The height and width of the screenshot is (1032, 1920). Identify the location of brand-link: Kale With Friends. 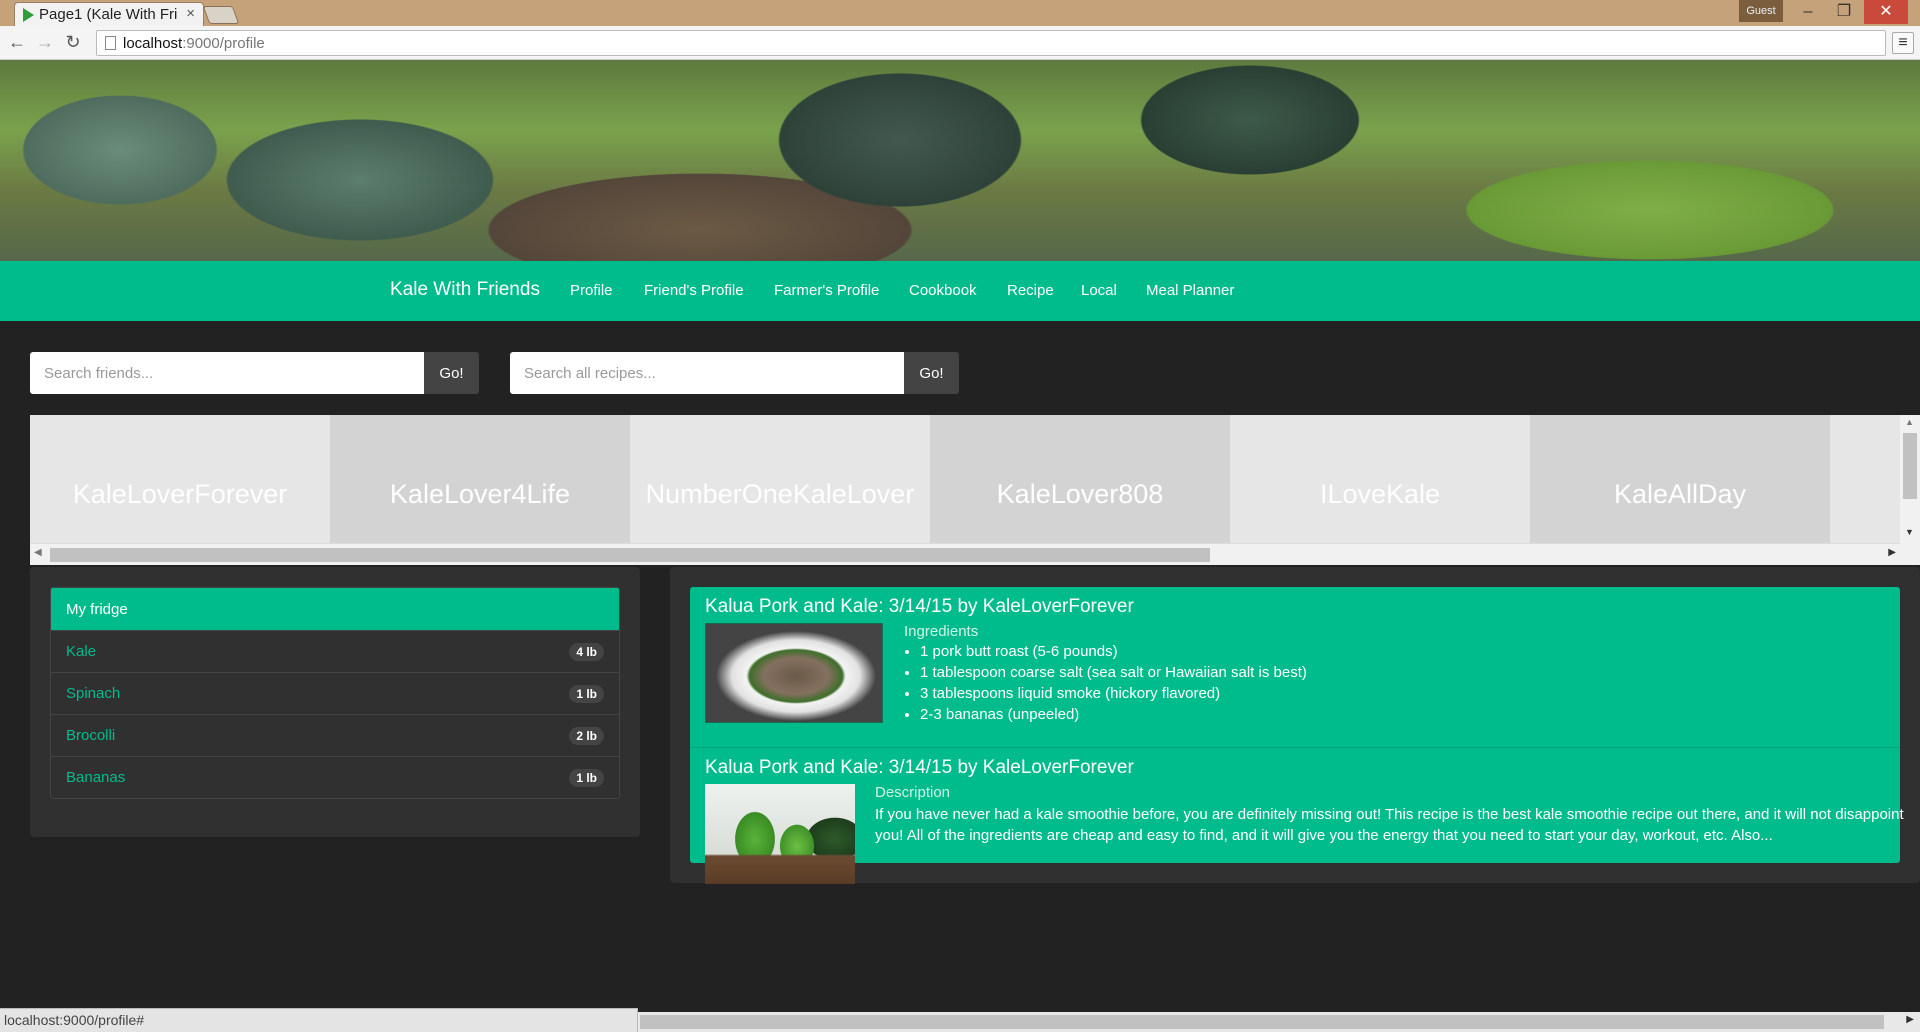
(465, 290).